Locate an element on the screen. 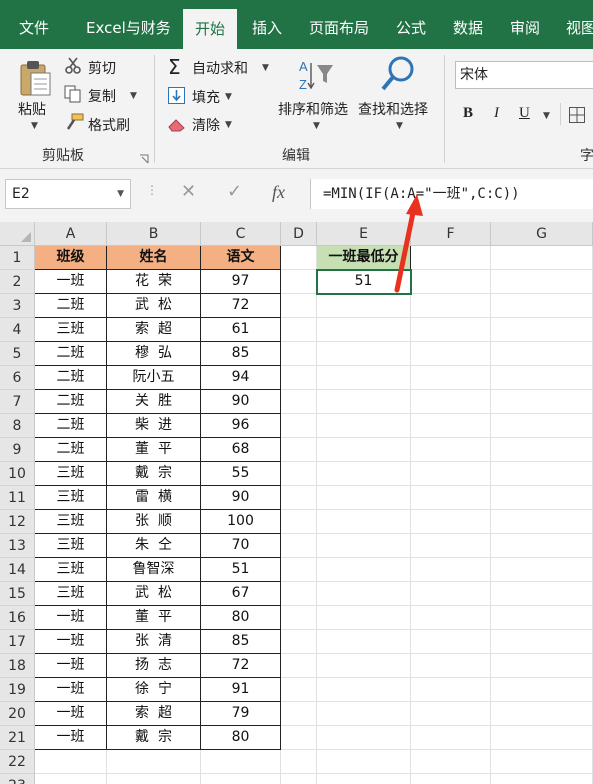 Image resolution: width=593 pixels, height=784 pixels. cell-d15 is located at coordinates (299, 594).